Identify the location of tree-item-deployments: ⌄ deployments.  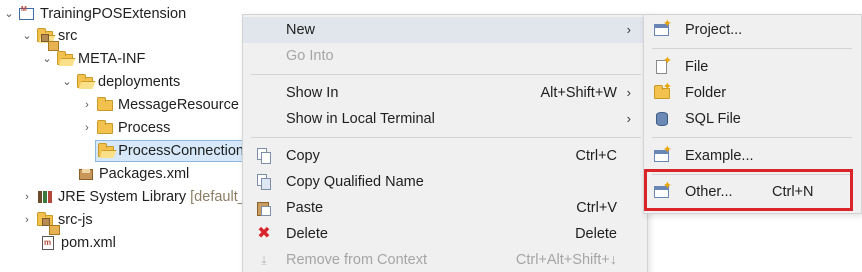
(120, 82).